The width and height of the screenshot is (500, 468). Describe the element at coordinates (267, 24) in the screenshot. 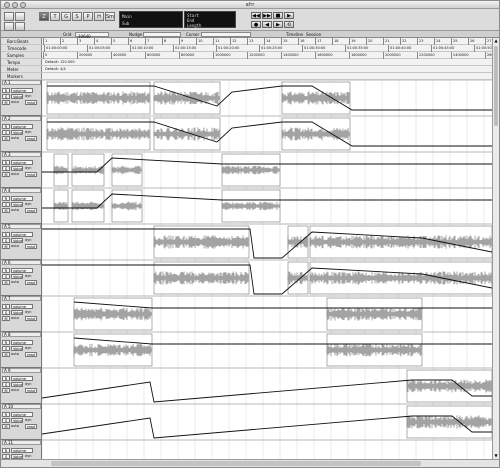

I see `back-button: ◀` at that location.